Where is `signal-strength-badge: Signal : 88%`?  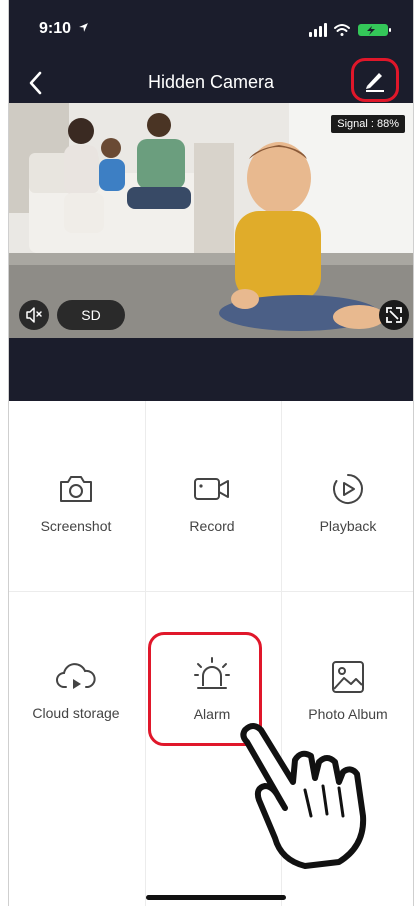 signal-strength-badge: Signal : 88% is located at coordinates (368, 124).